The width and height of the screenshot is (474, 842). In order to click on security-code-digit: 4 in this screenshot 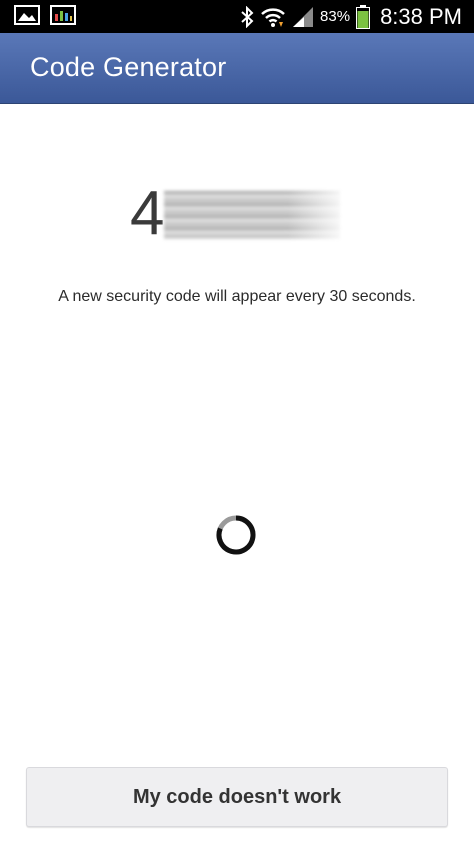, I will do `click(147, 213)`.